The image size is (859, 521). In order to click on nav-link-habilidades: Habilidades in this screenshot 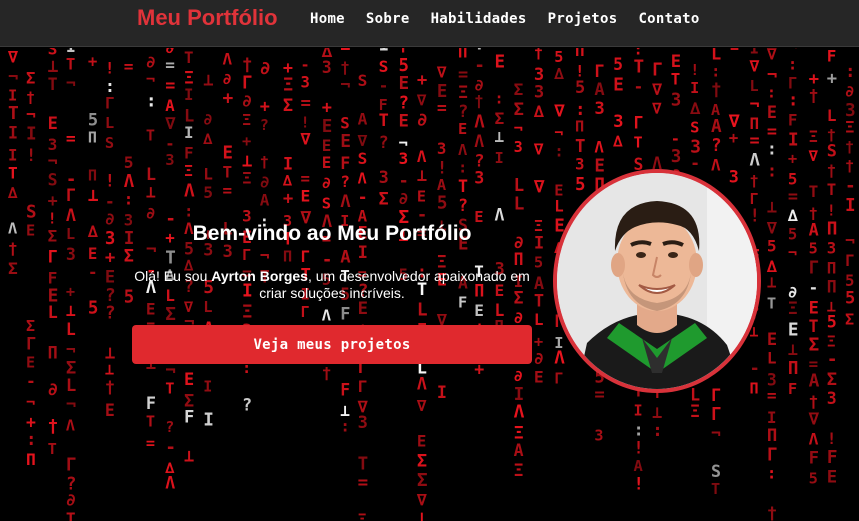, I will do `click(479, 19)`.